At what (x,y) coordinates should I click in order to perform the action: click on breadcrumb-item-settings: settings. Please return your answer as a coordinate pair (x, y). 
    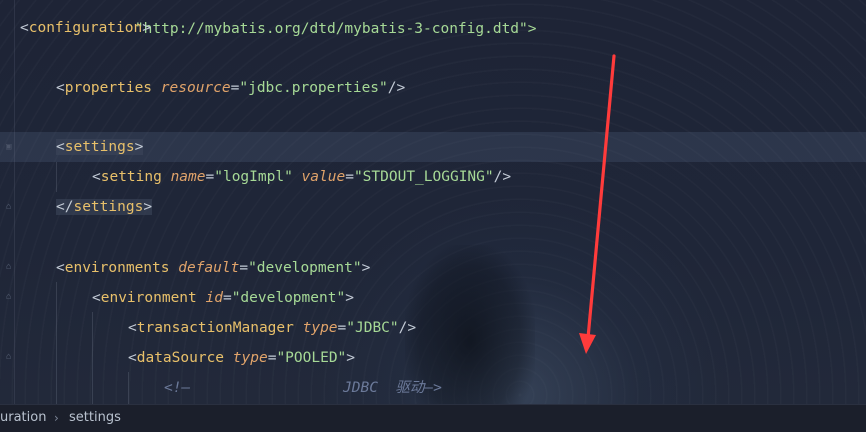
    Looking at the image, I should click on (95, 418).